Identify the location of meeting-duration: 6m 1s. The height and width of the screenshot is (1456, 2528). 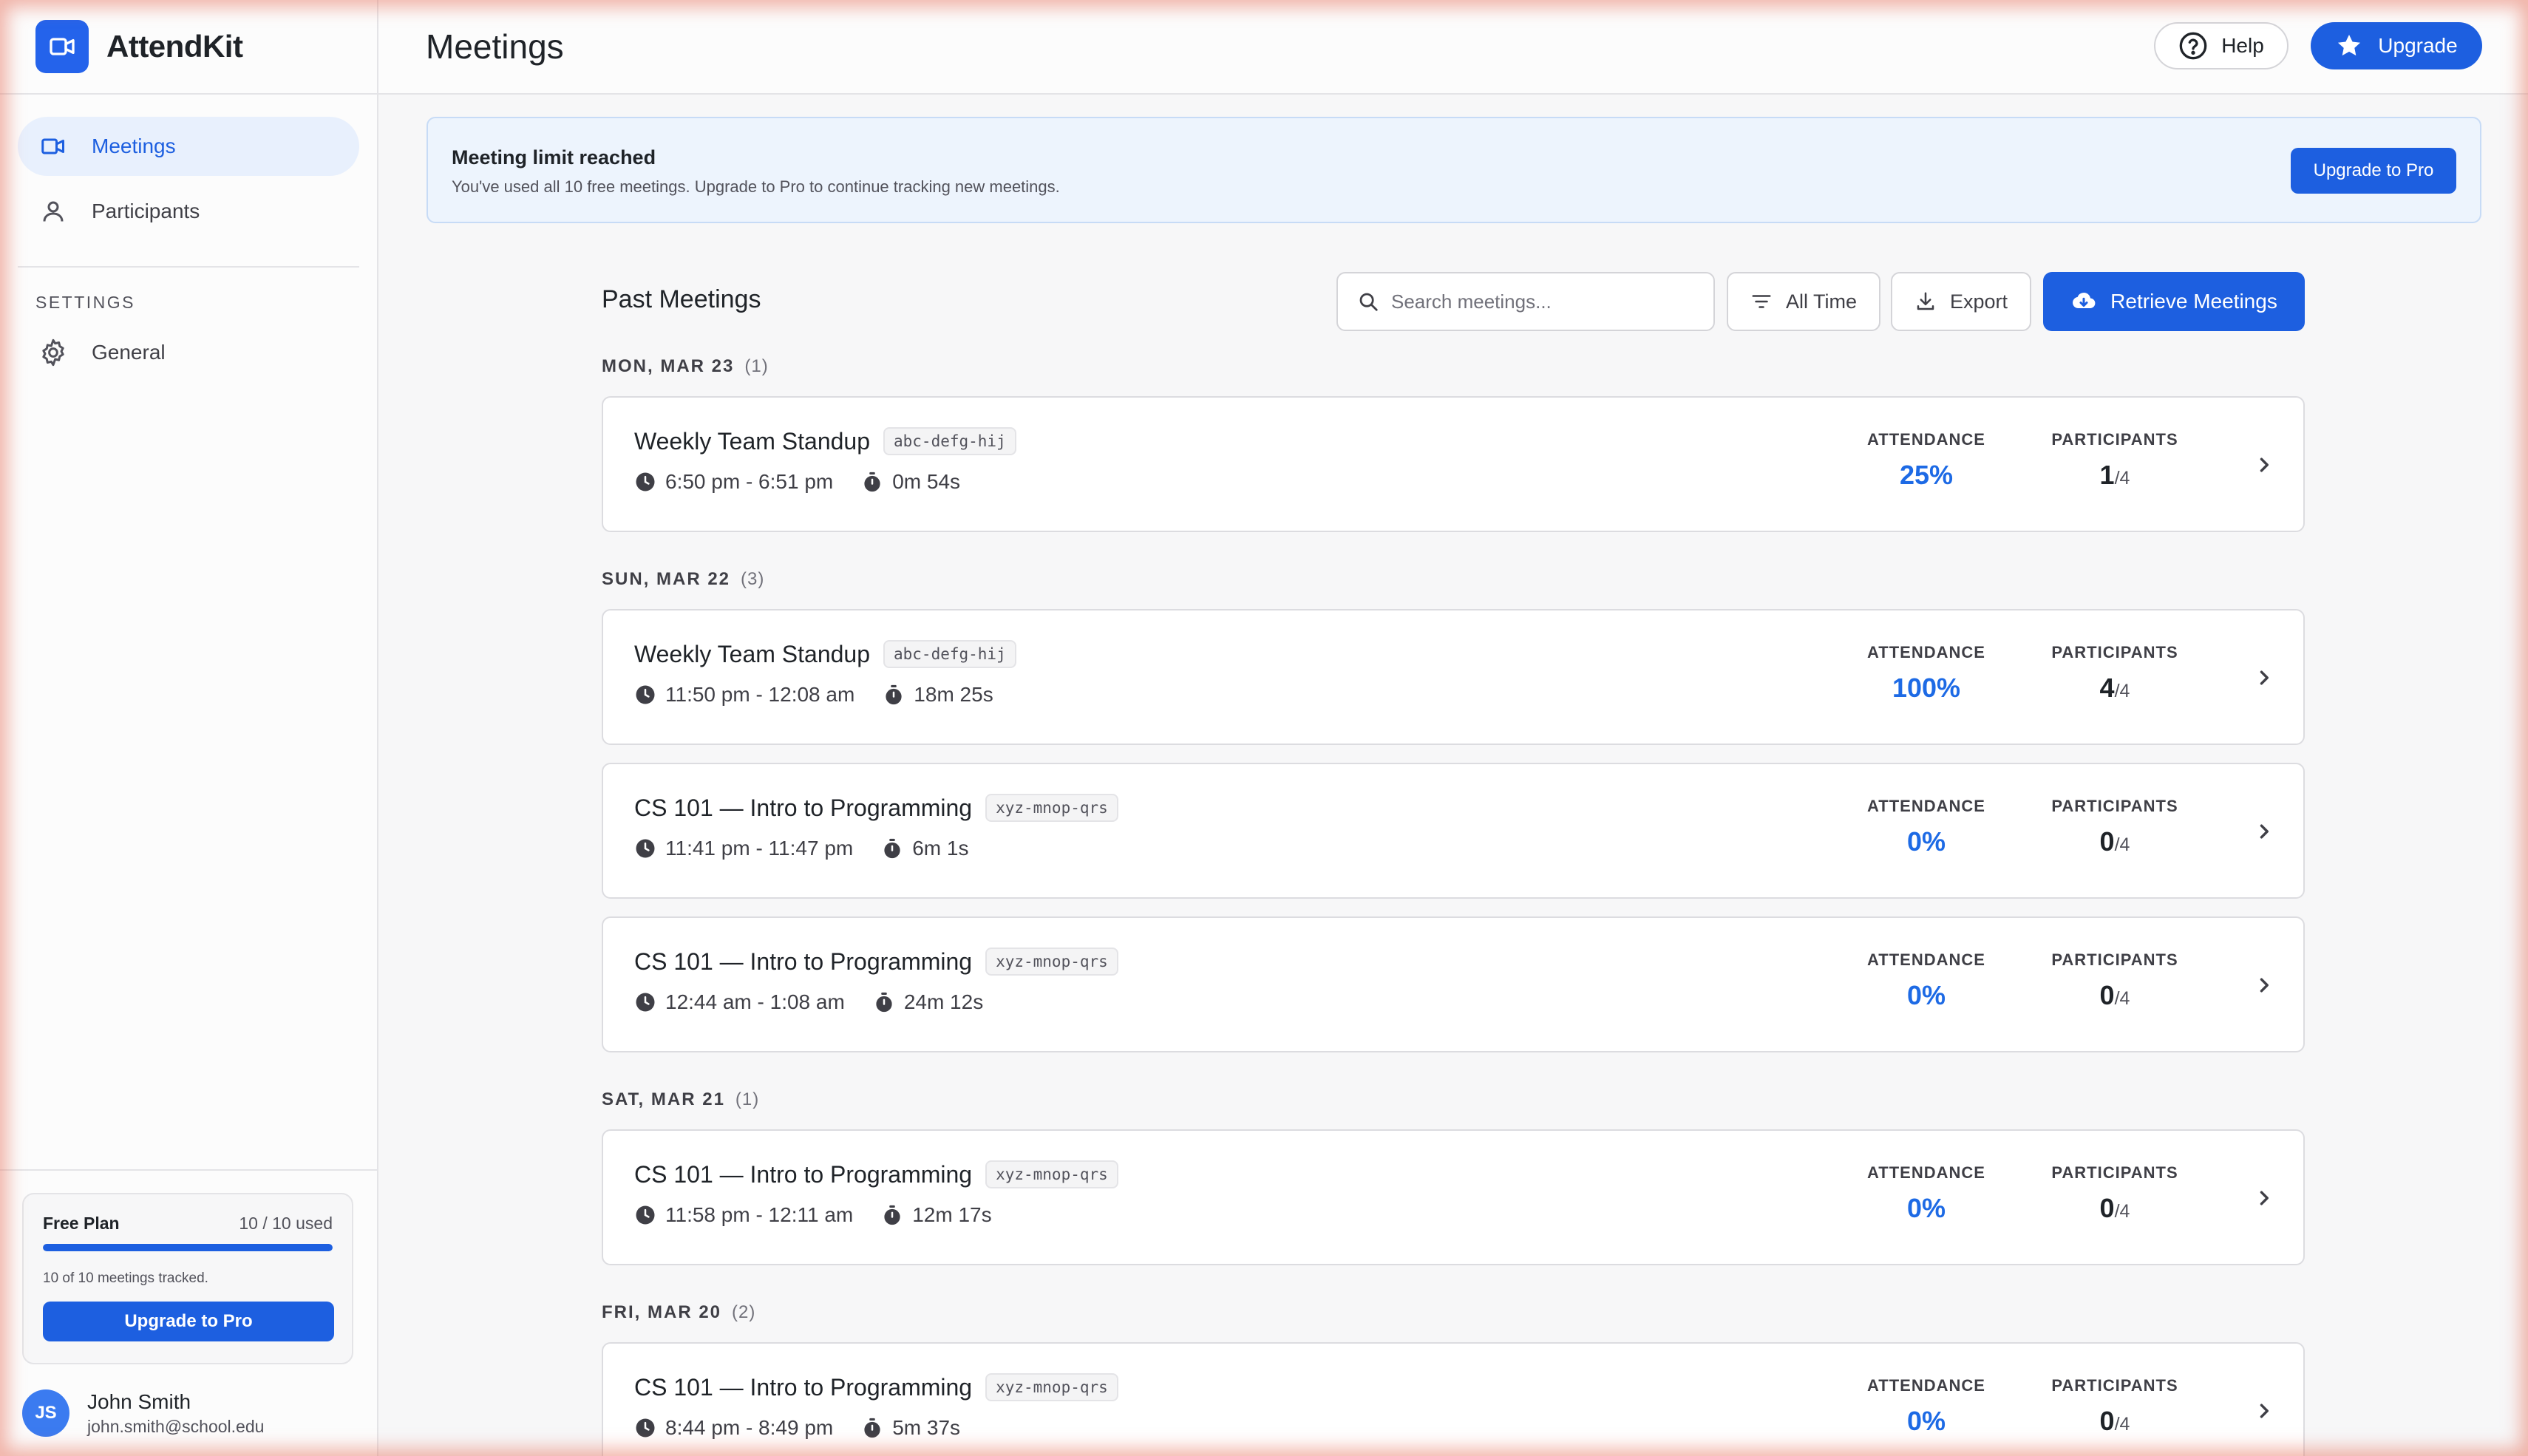
(941, 848).